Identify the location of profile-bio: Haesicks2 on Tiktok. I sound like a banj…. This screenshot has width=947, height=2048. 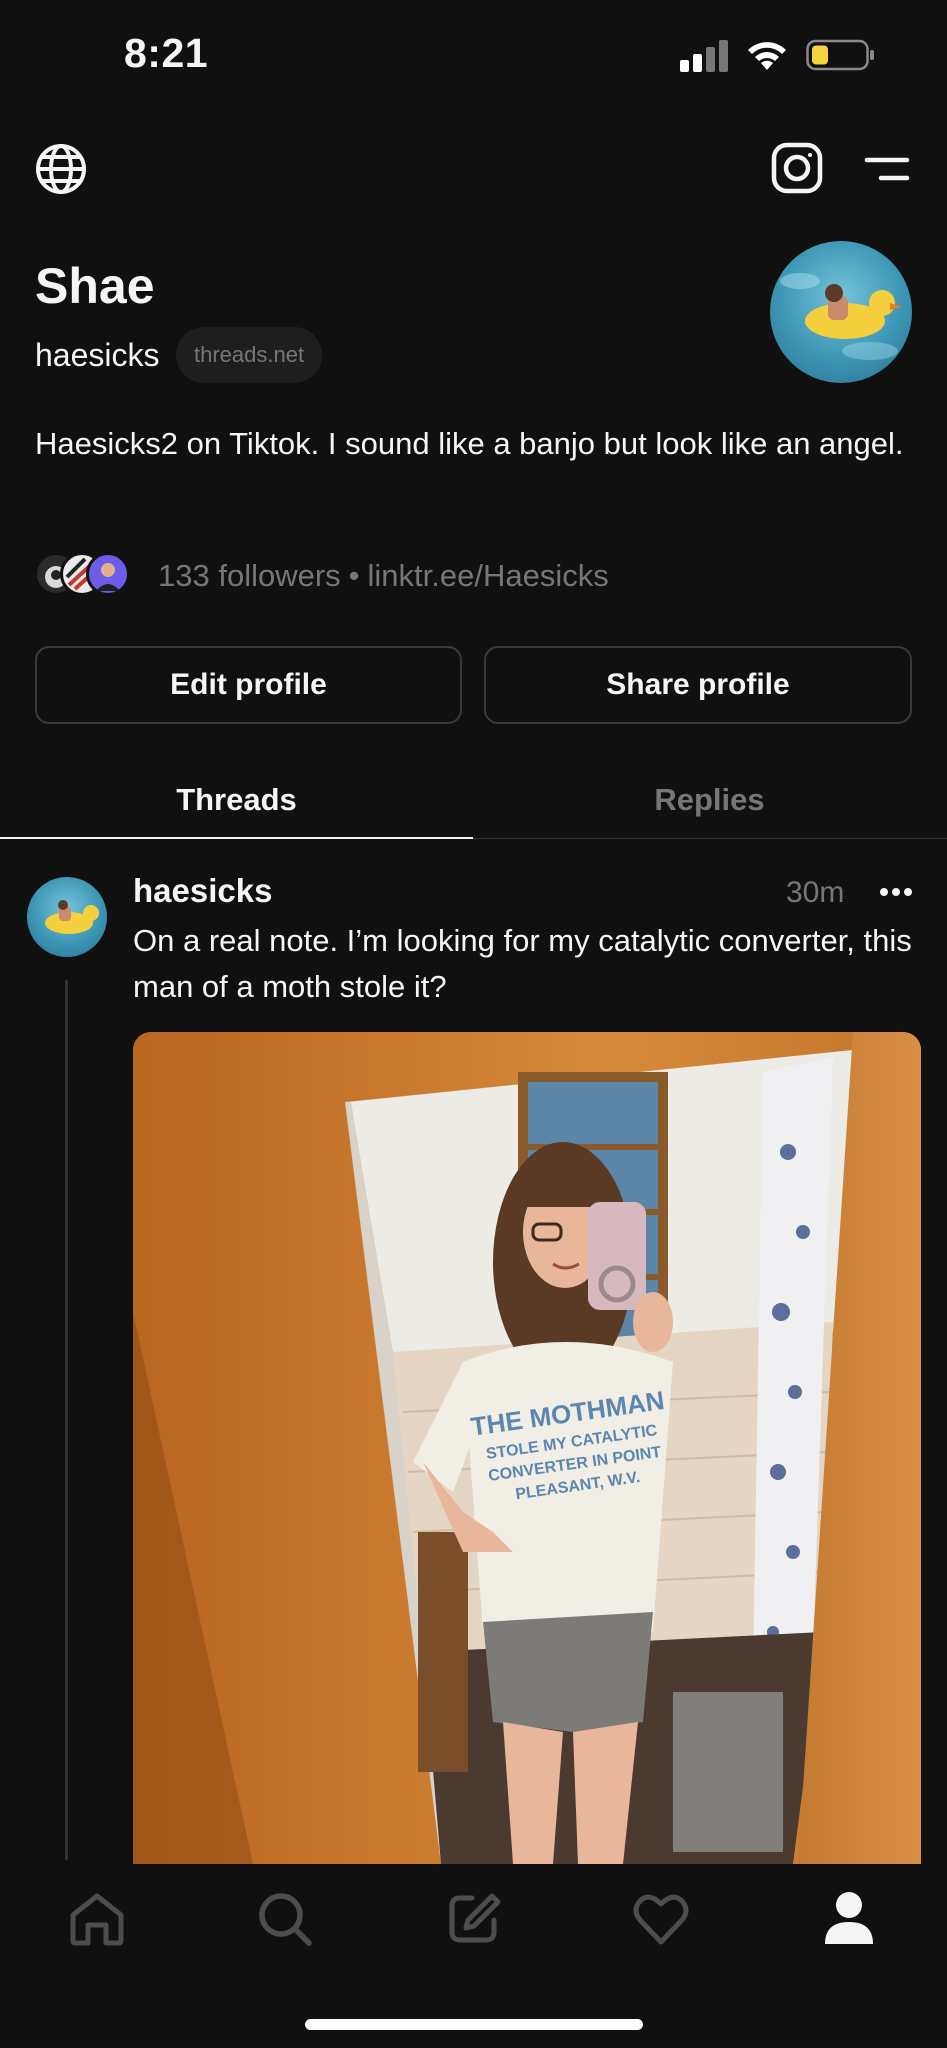
(469, 443).